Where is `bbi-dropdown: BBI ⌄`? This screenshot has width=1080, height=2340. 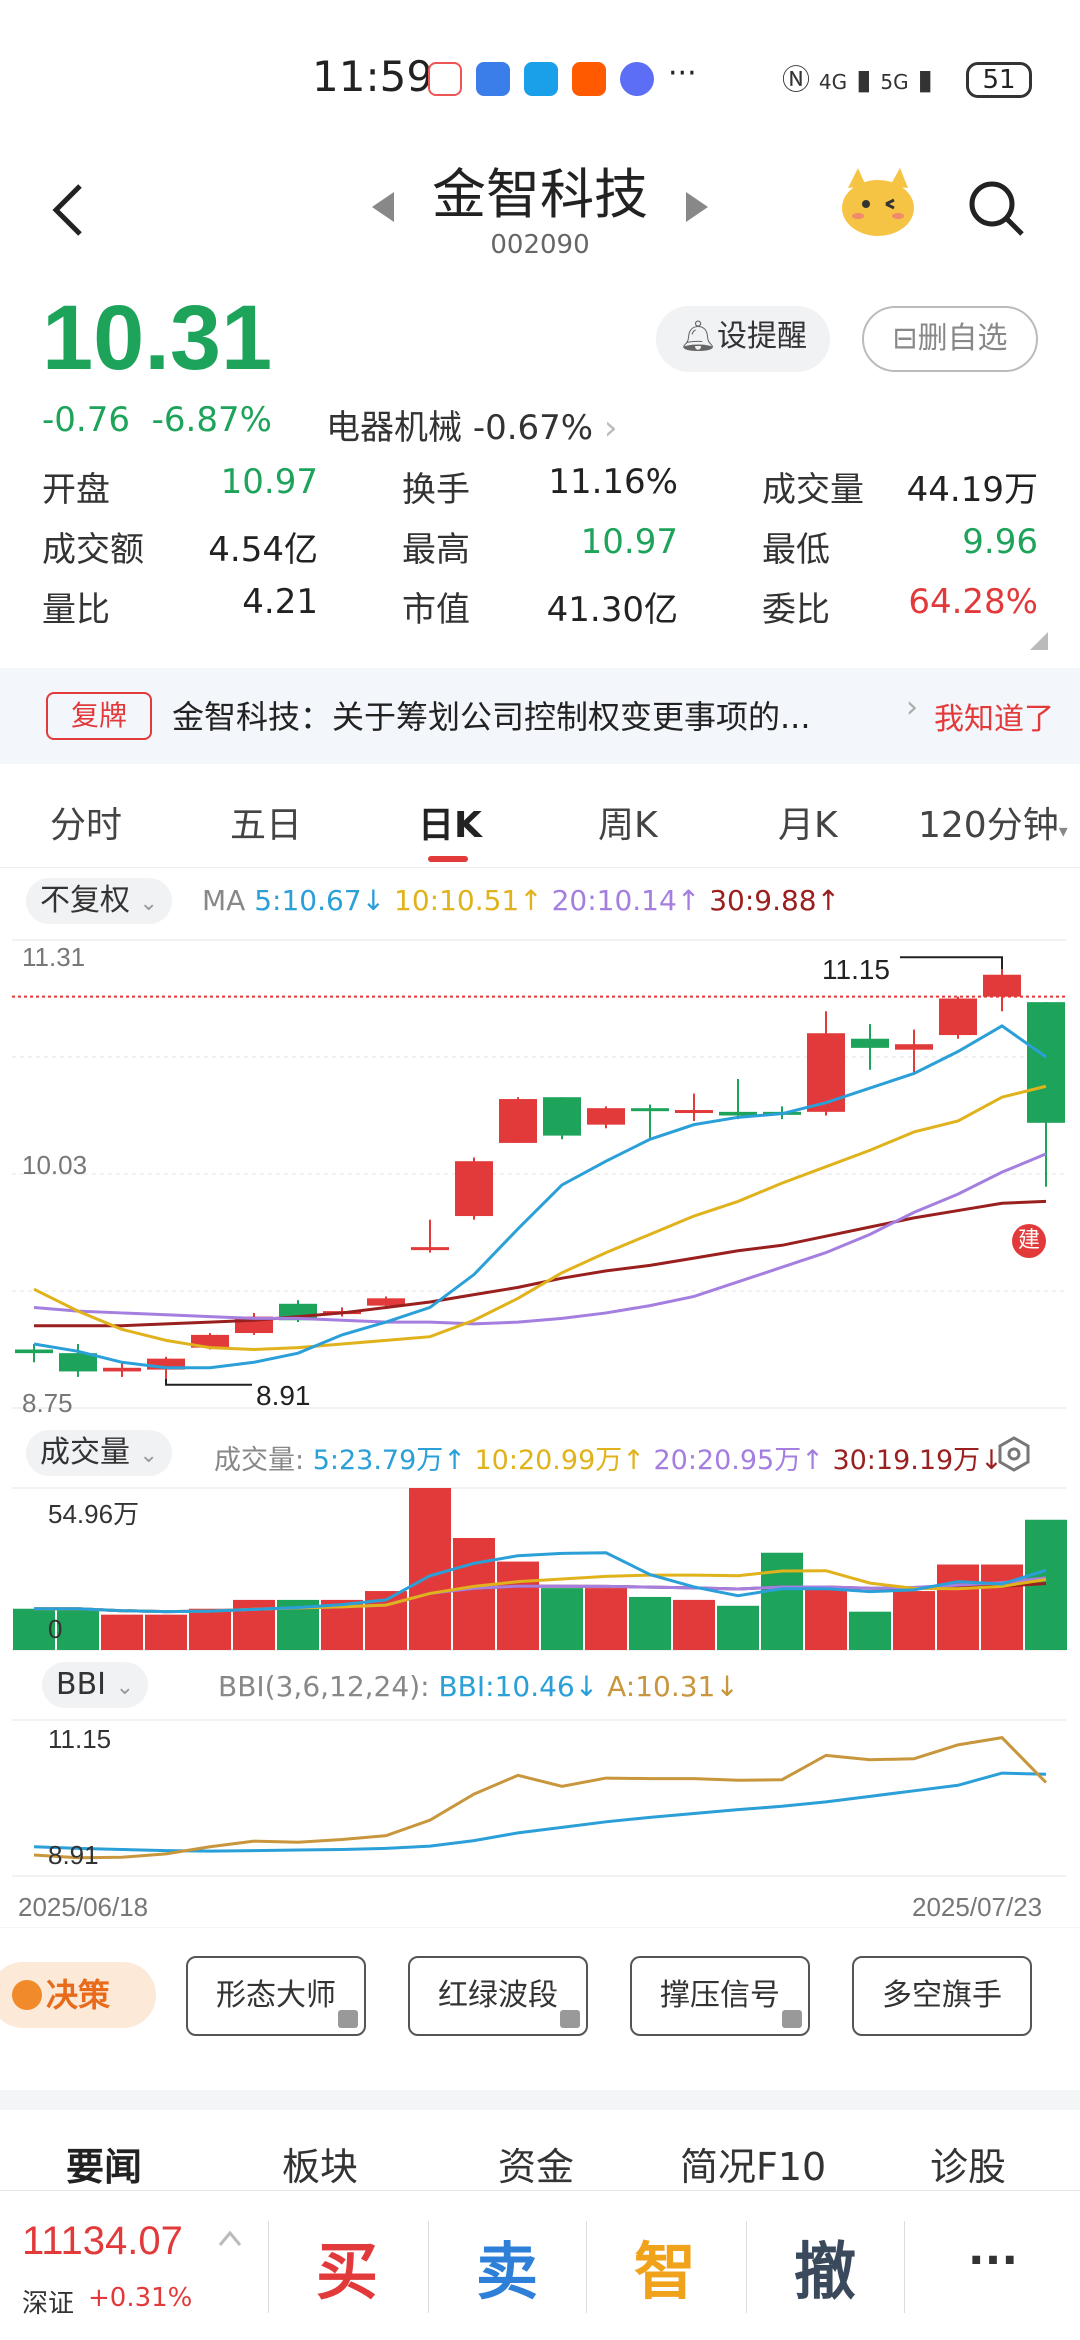
bbi-dropdown: BBI ⌄ is located at coordinates (95, 1685).